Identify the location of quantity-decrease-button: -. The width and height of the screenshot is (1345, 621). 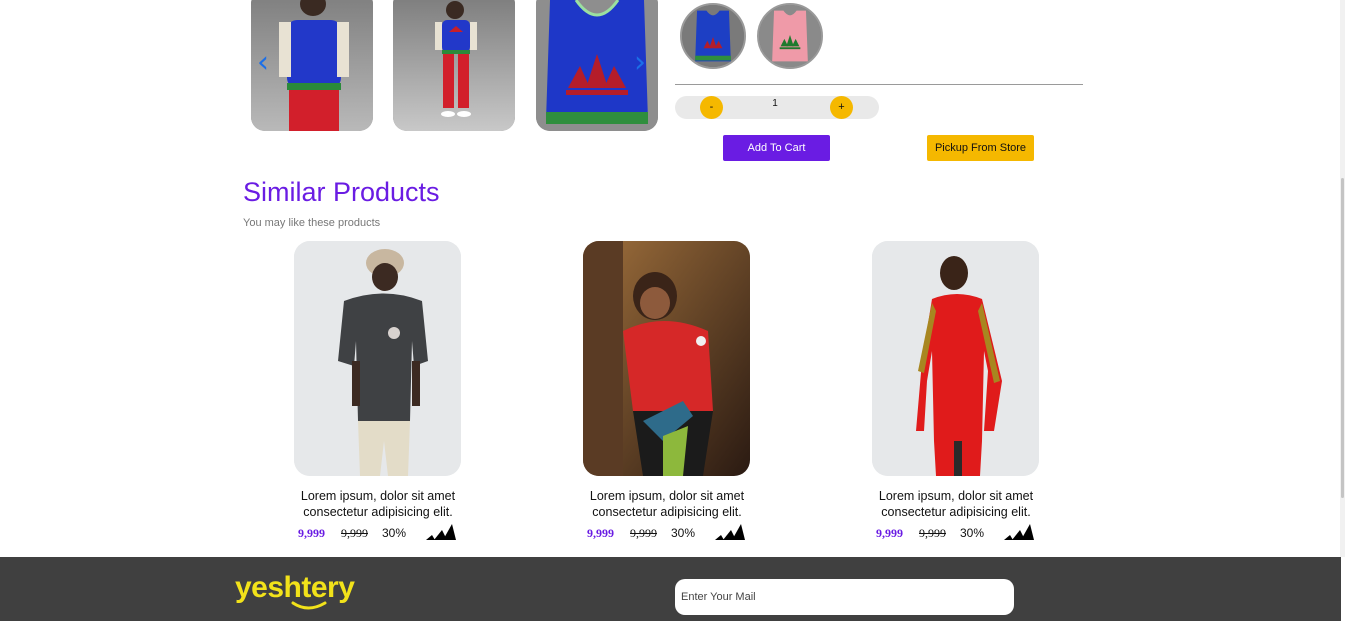
(711, 107).